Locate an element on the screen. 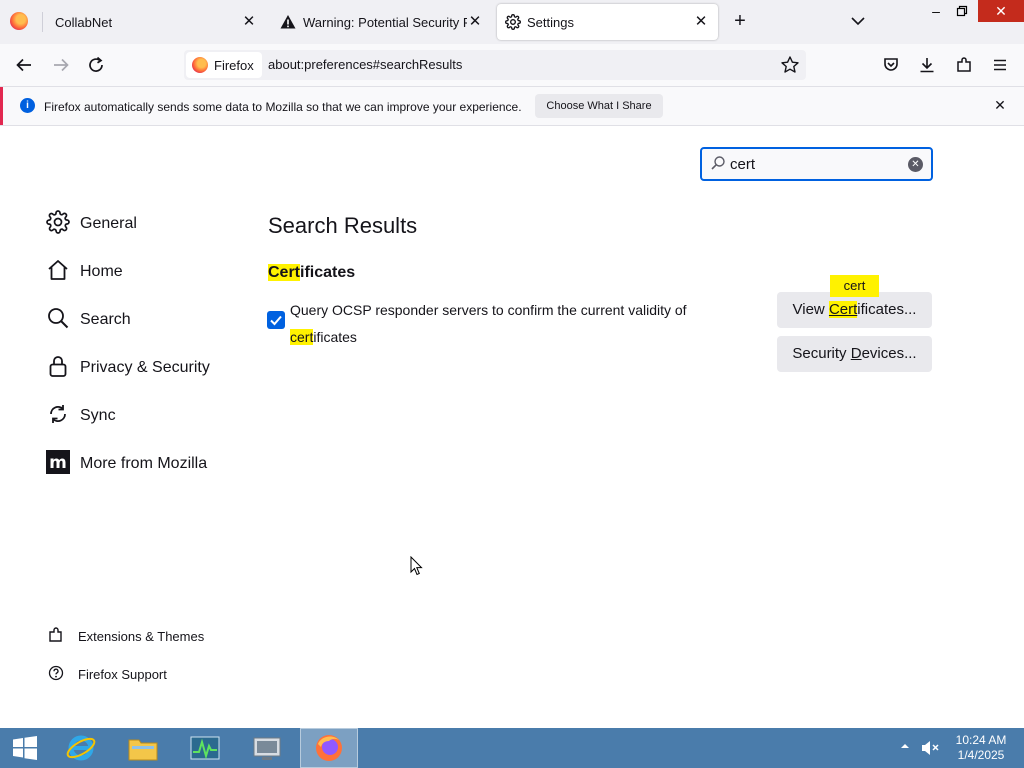 Image resolution: width=1024 pixels, height=768 pixels. extensions-themes-link: Extensions & Themes is located at coordinates (126, 636).